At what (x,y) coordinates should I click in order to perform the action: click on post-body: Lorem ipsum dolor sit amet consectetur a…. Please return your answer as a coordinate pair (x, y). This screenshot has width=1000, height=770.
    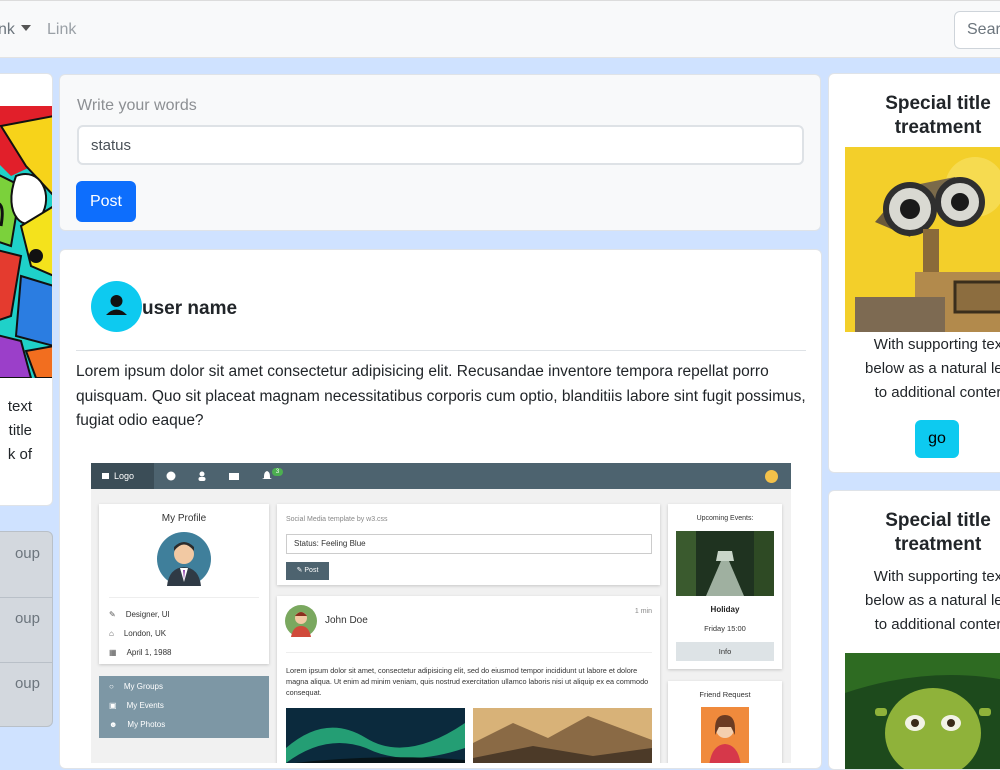
    Looking at the image, I should click on (441, 396).